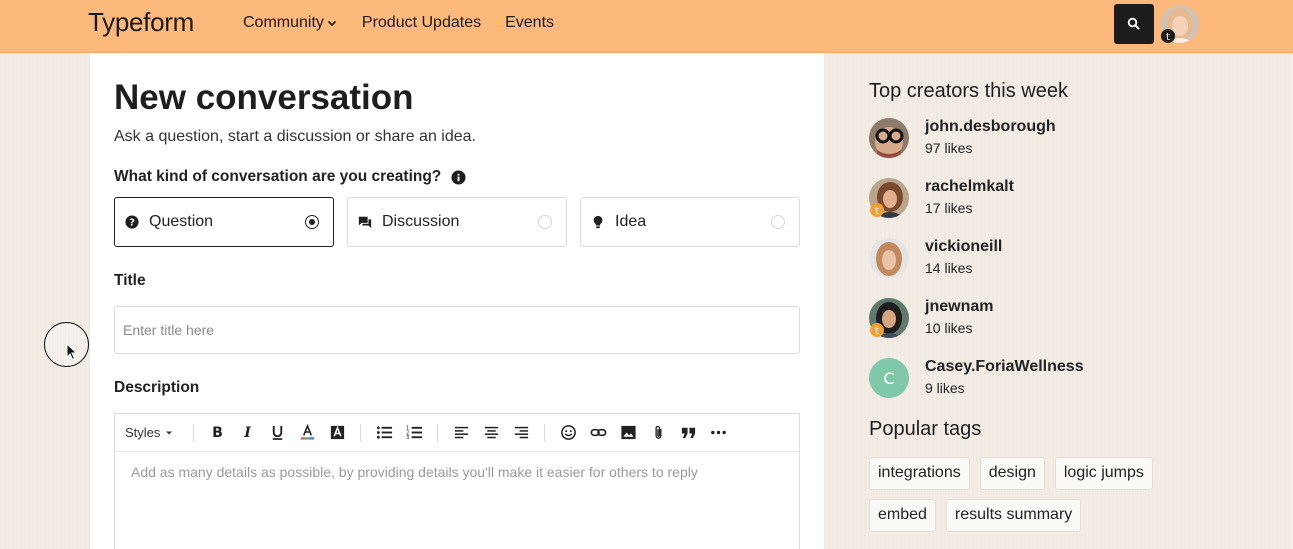 Image resolution: width=1293 pixels, height=549 pixels. I want to click on italic-button: I, so click(247, 433).